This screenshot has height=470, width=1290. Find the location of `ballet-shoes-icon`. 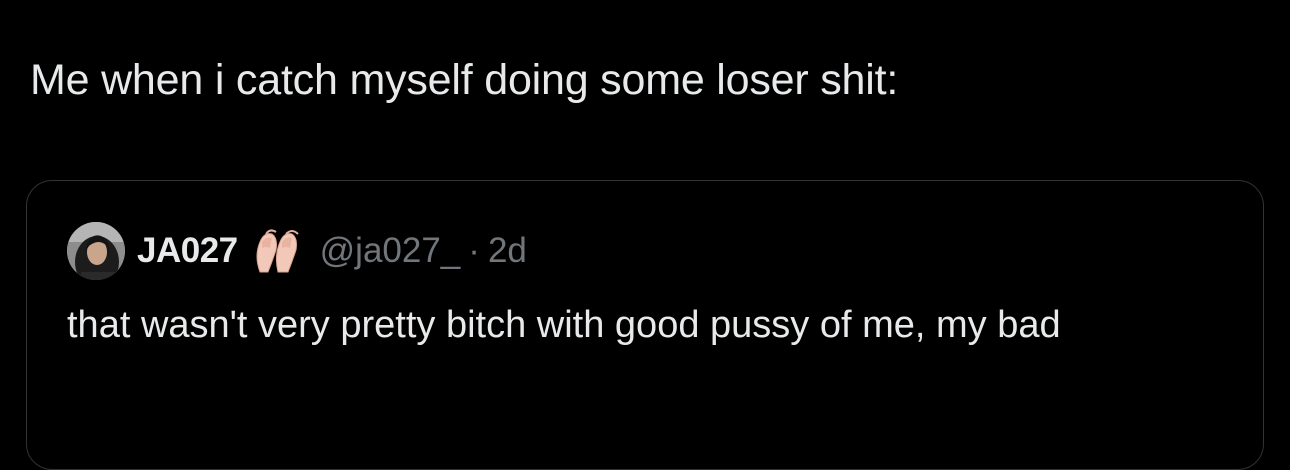

ballet-shoes-icon is located at coordinates (278, 251).